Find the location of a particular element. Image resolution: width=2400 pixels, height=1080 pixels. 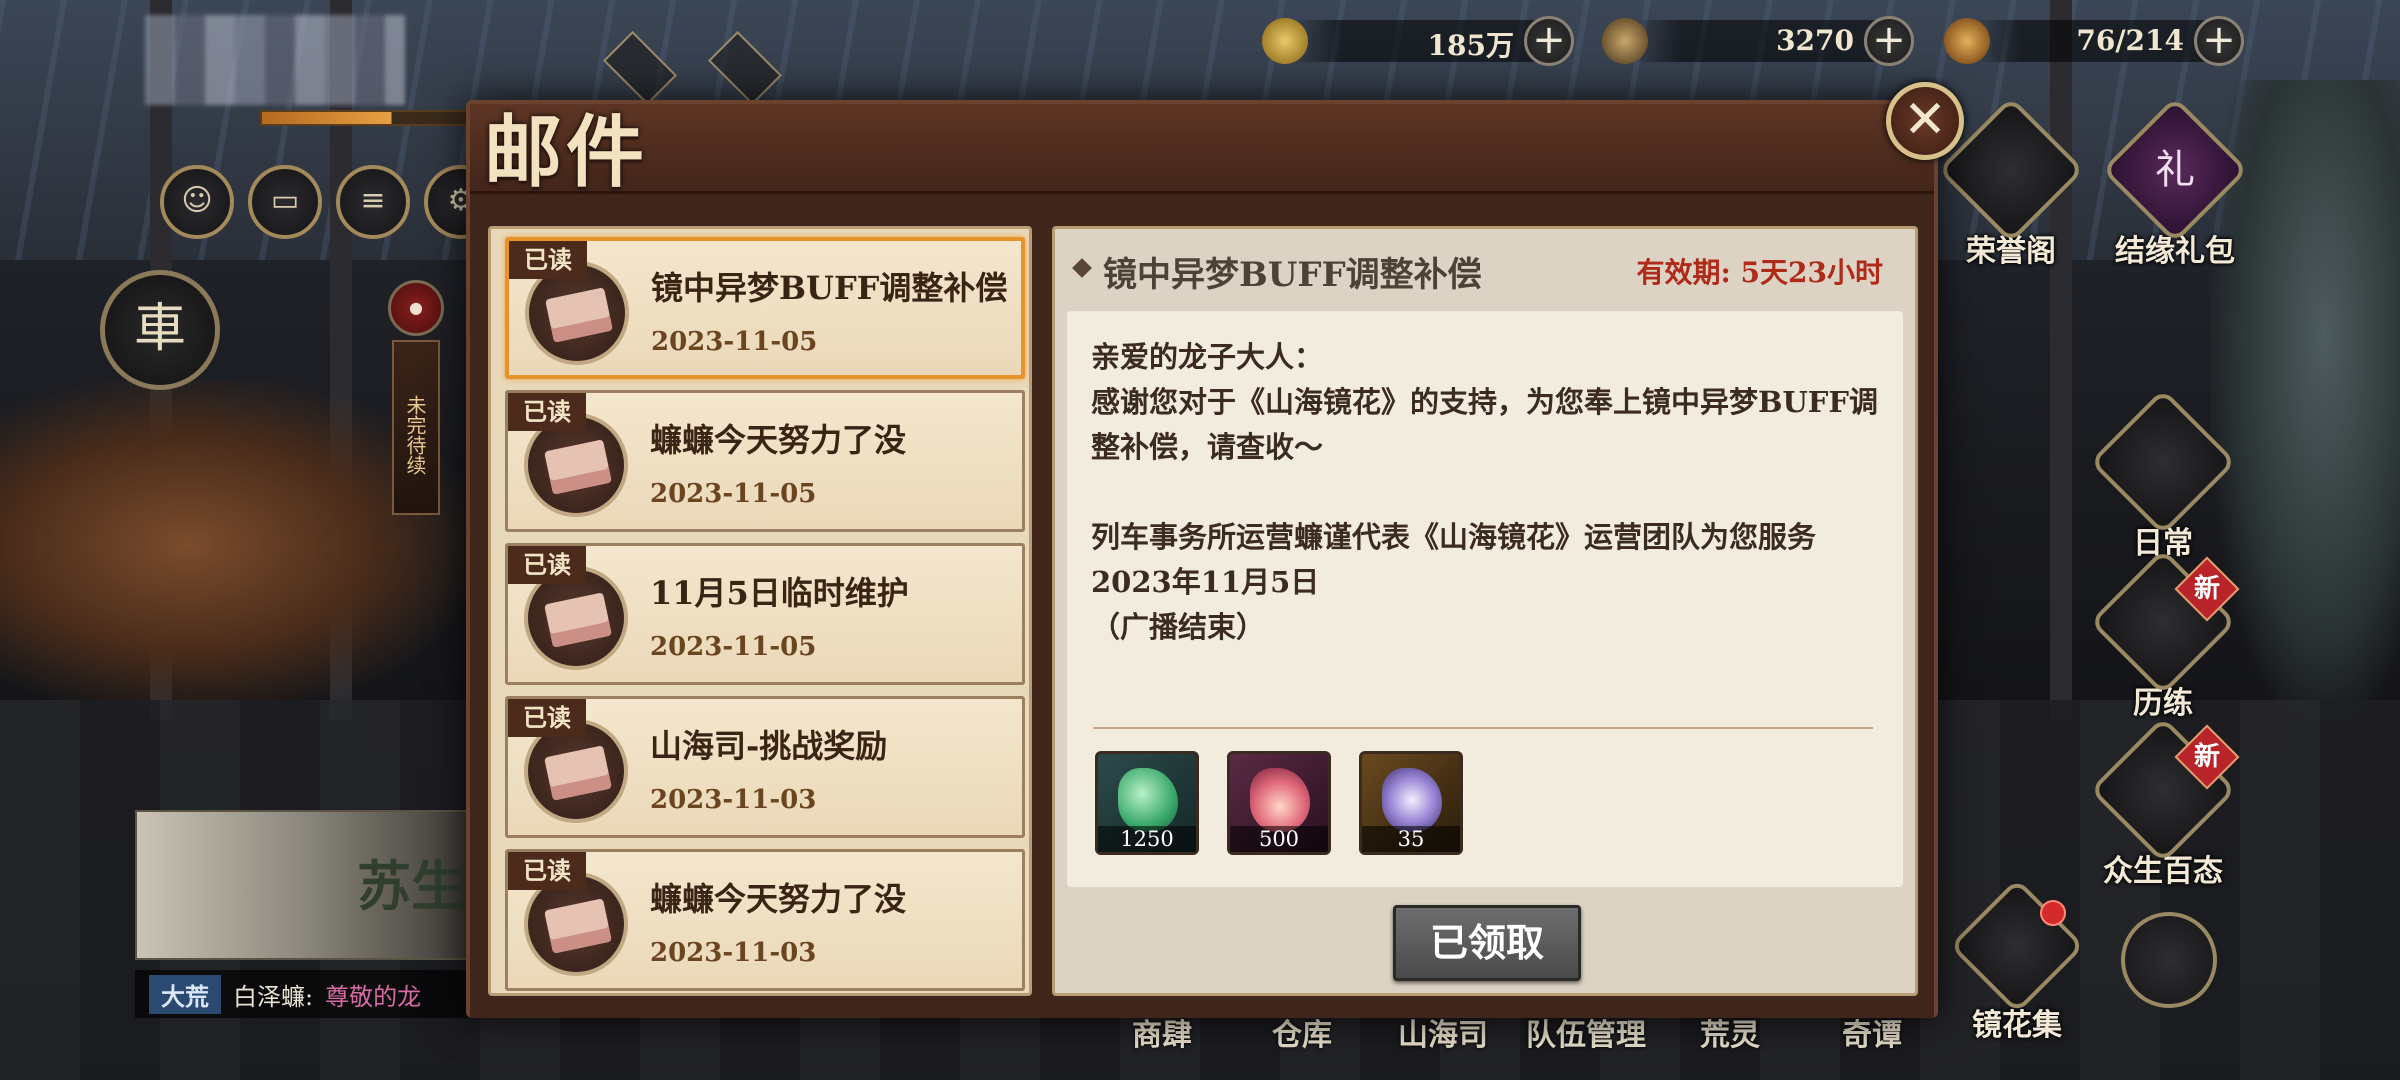

resource-value: 76/214 is located at coordinates (2130, 40).